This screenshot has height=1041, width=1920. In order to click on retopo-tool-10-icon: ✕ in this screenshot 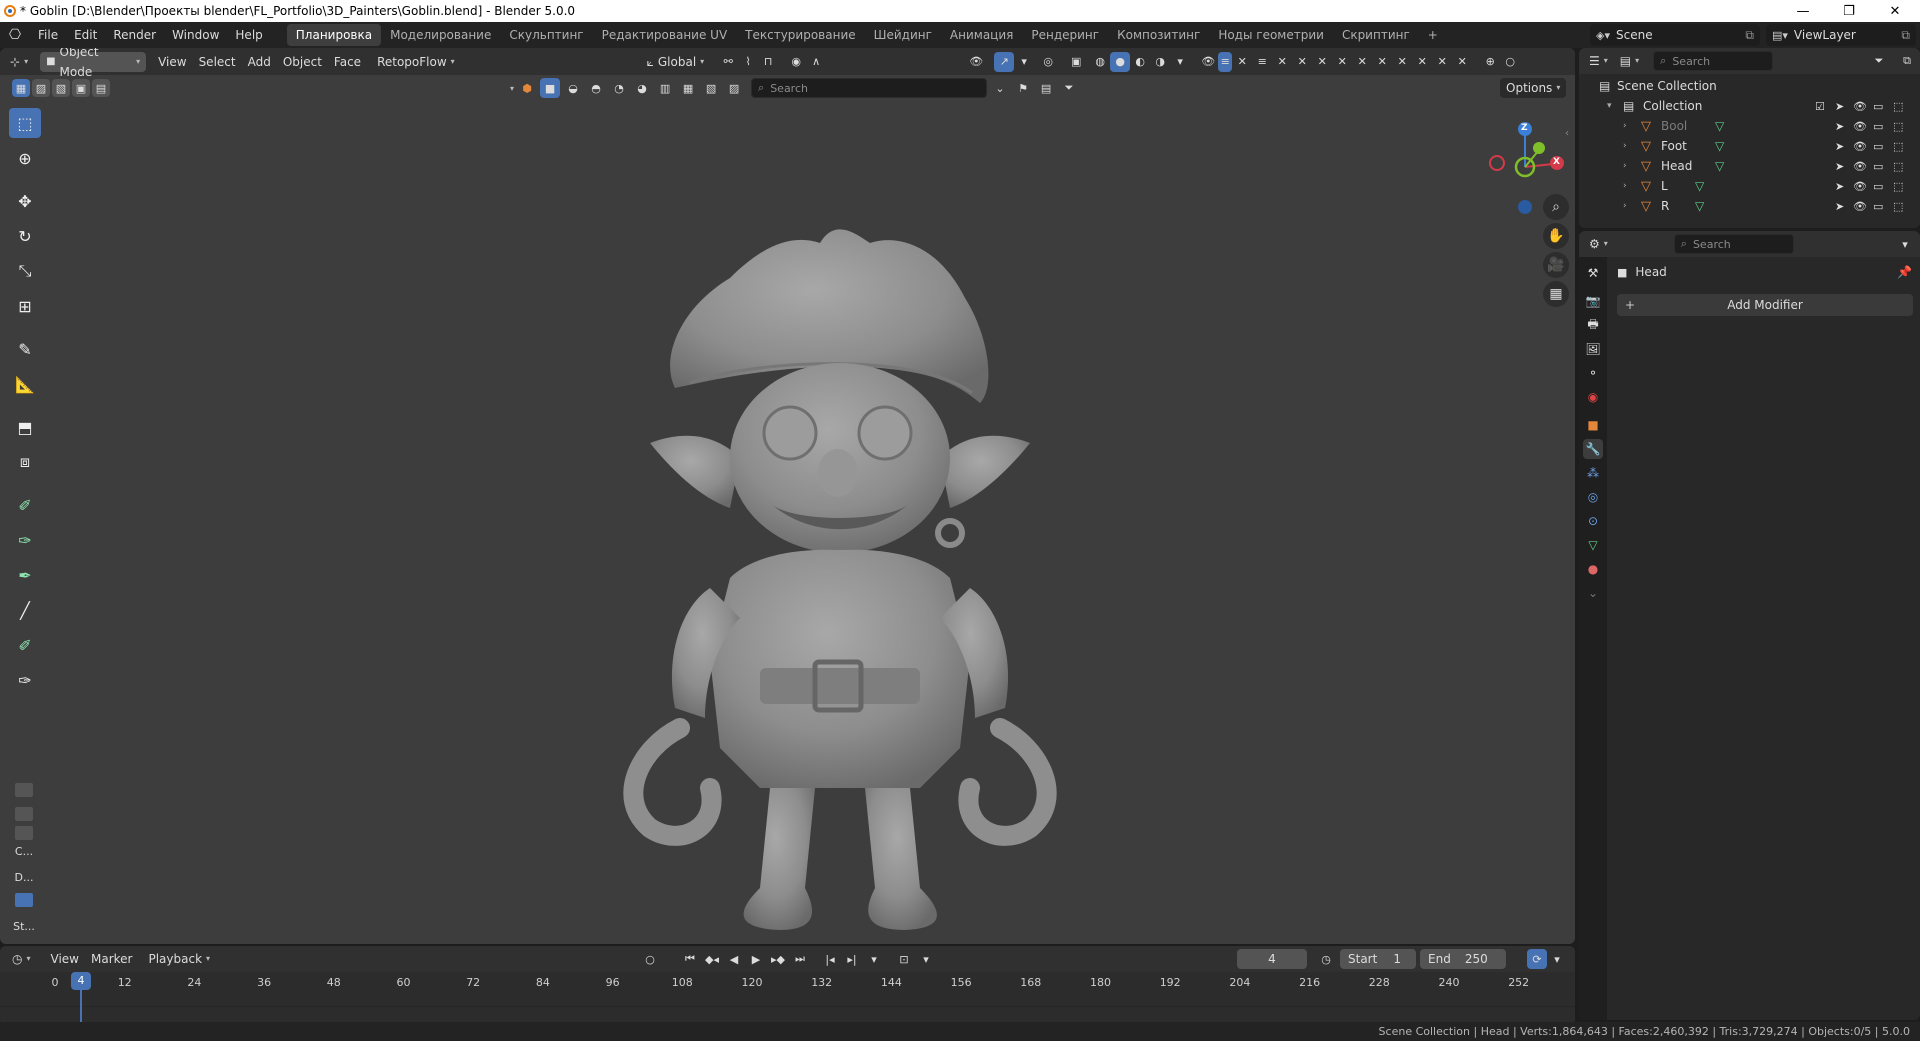, I will do `click(1422, 62)`.